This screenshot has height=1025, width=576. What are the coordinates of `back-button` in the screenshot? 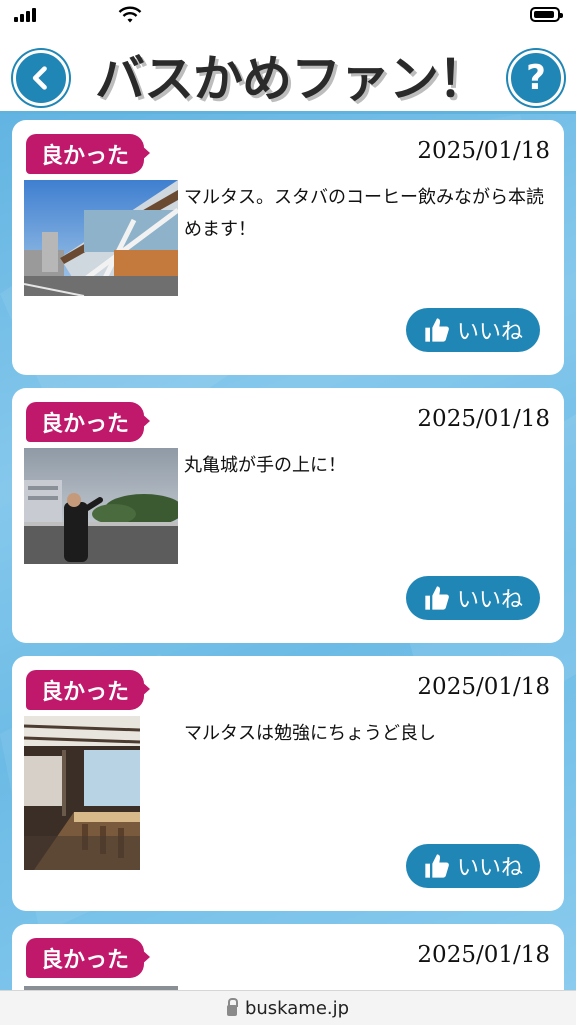 It's located at (41, 78).